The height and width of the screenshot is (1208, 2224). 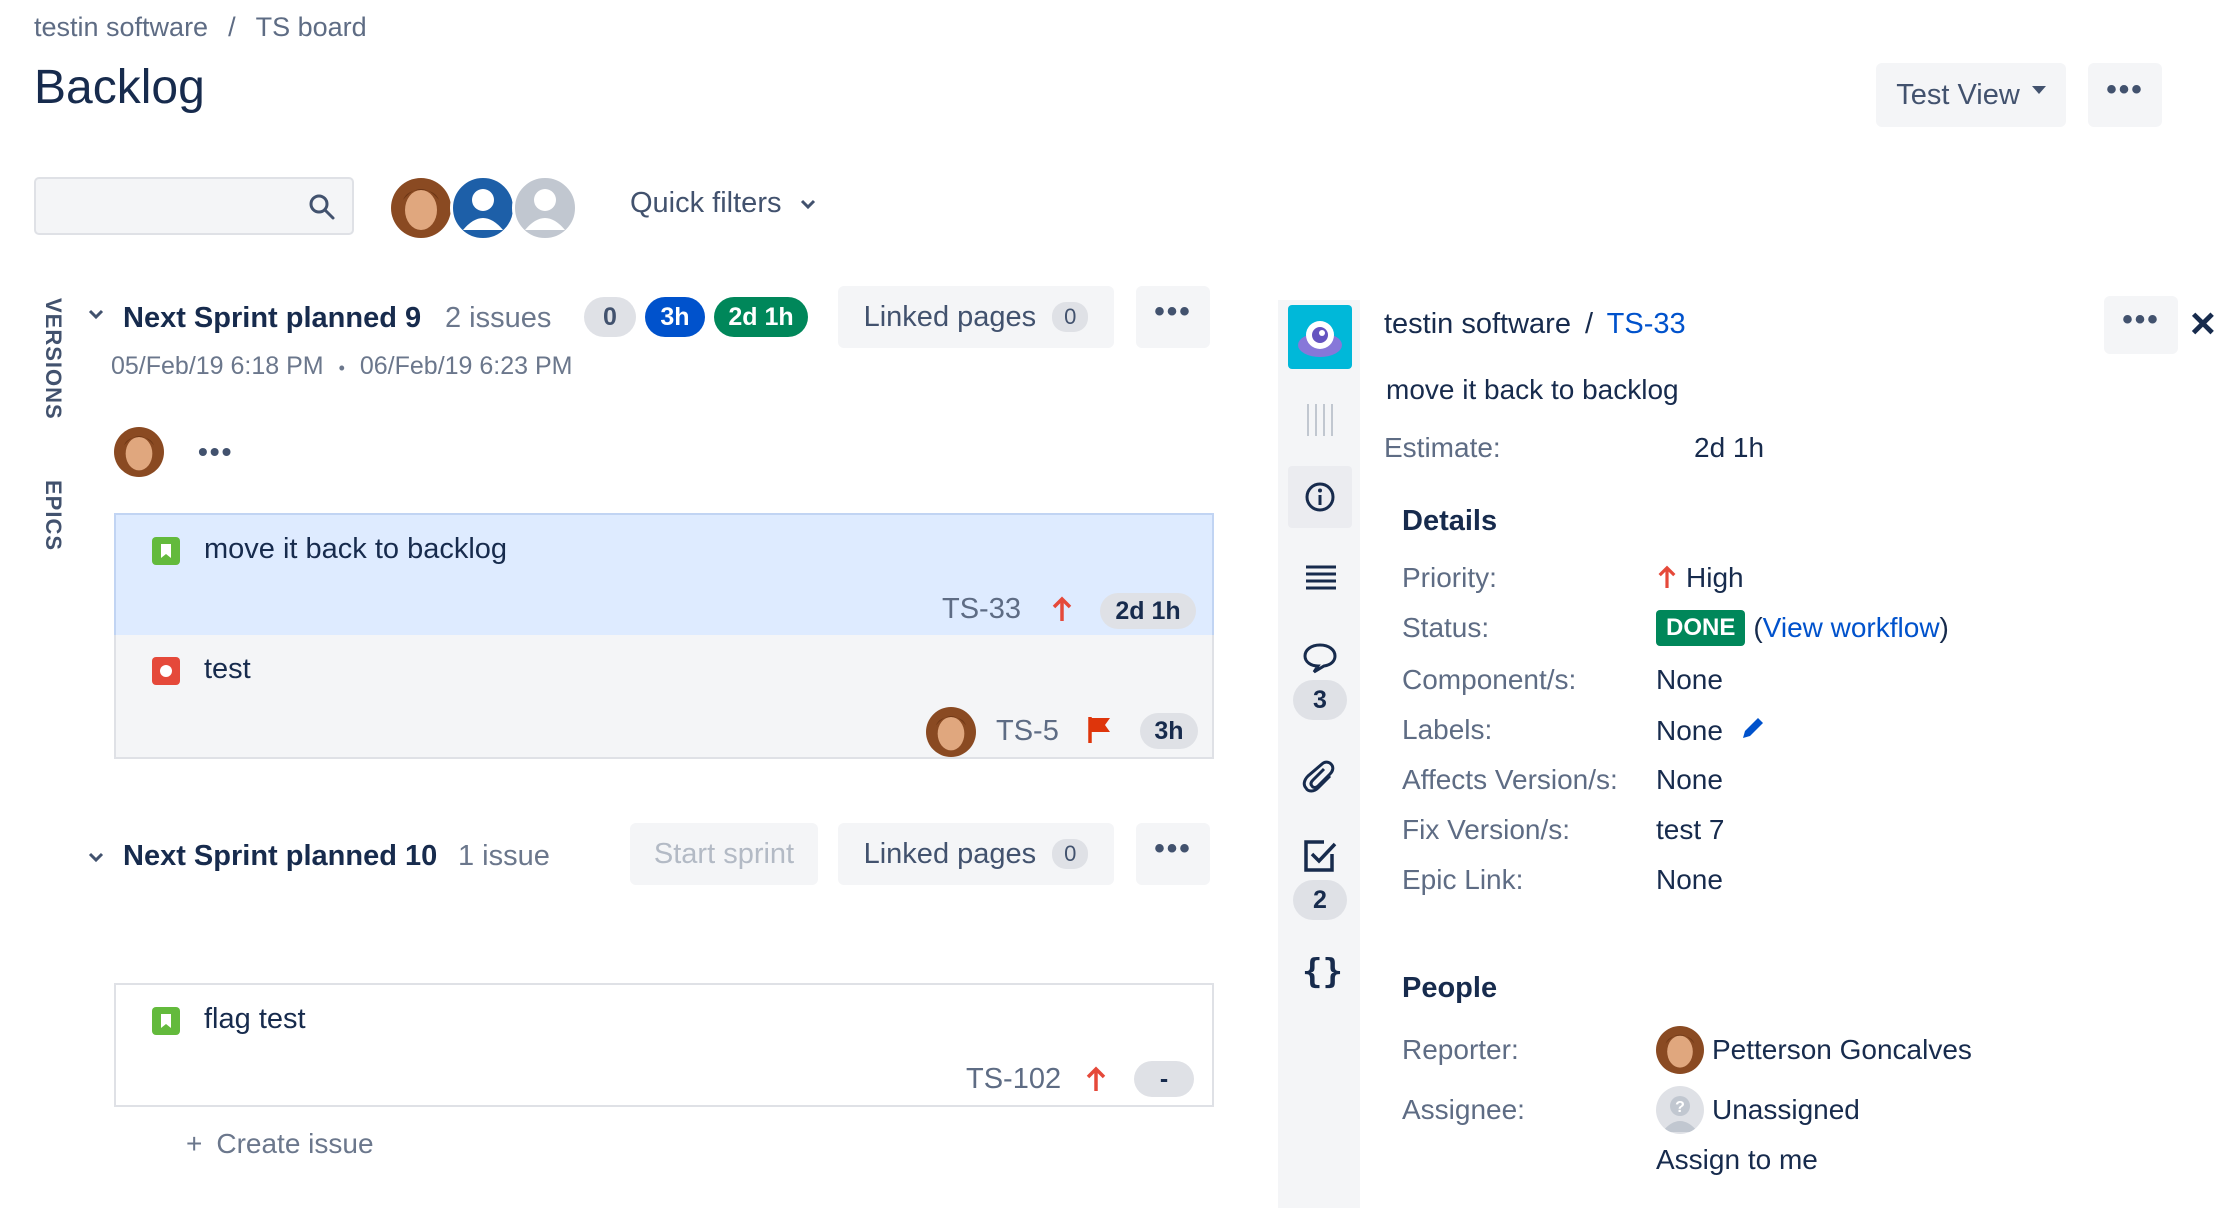 I want to click on checkbox-icon, so click(x=1320, y=856).